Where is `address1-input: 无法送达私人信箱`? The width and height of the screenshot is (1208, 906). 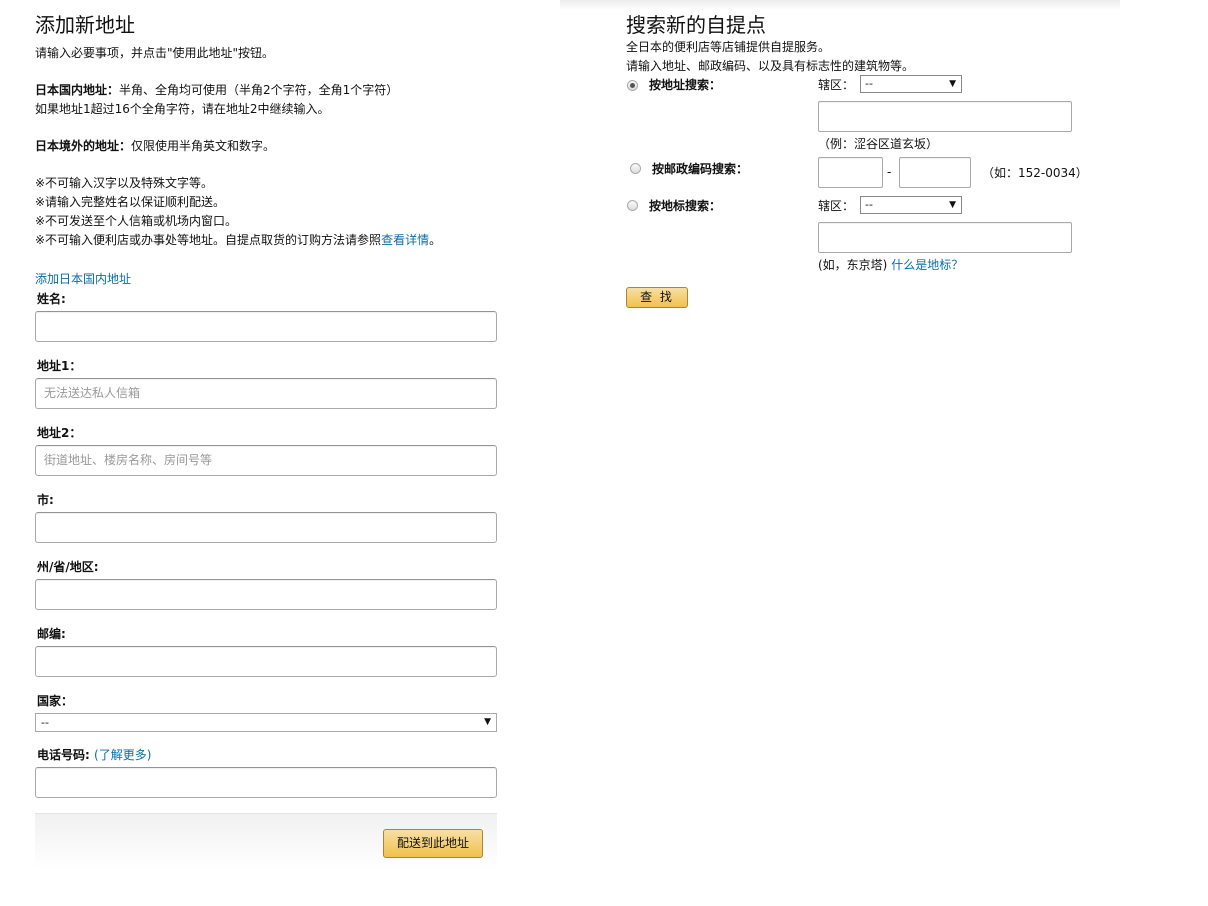 address1-input: 无法送达私人信箱 is located at coordinates (266, 393).